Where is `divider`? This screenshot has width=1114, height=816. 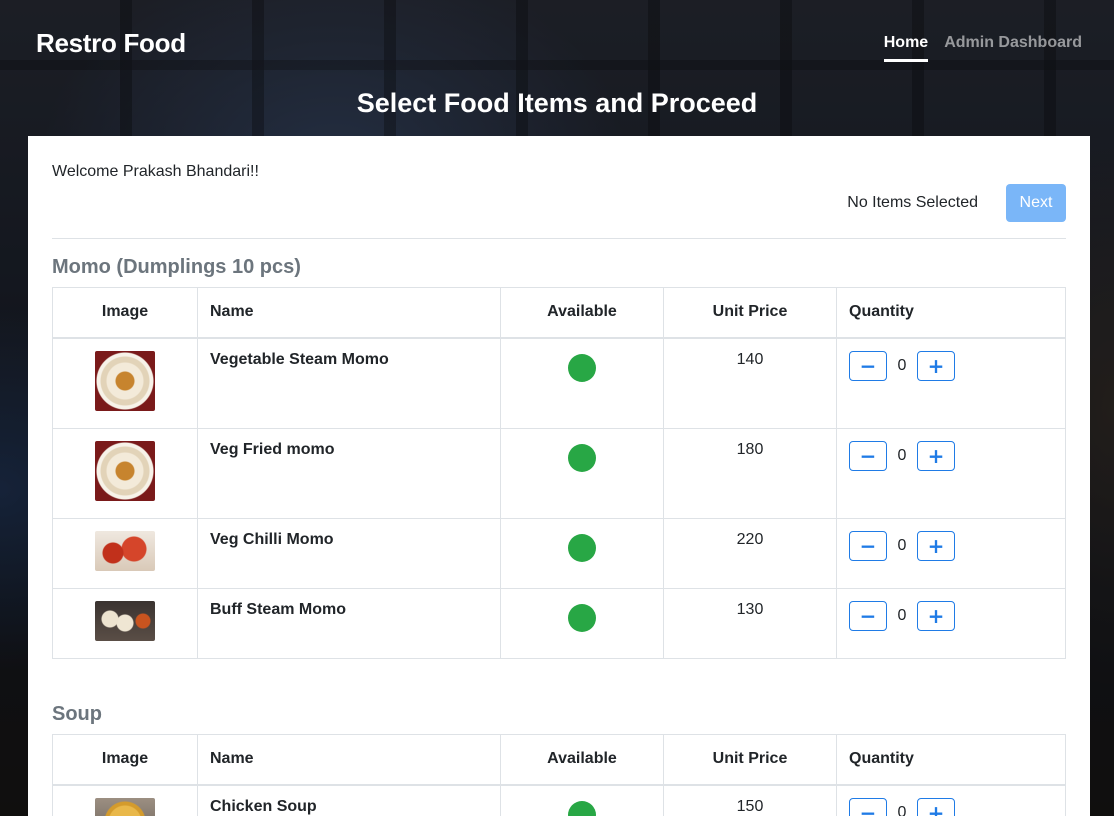
divider is located at coordinates (559, 238).